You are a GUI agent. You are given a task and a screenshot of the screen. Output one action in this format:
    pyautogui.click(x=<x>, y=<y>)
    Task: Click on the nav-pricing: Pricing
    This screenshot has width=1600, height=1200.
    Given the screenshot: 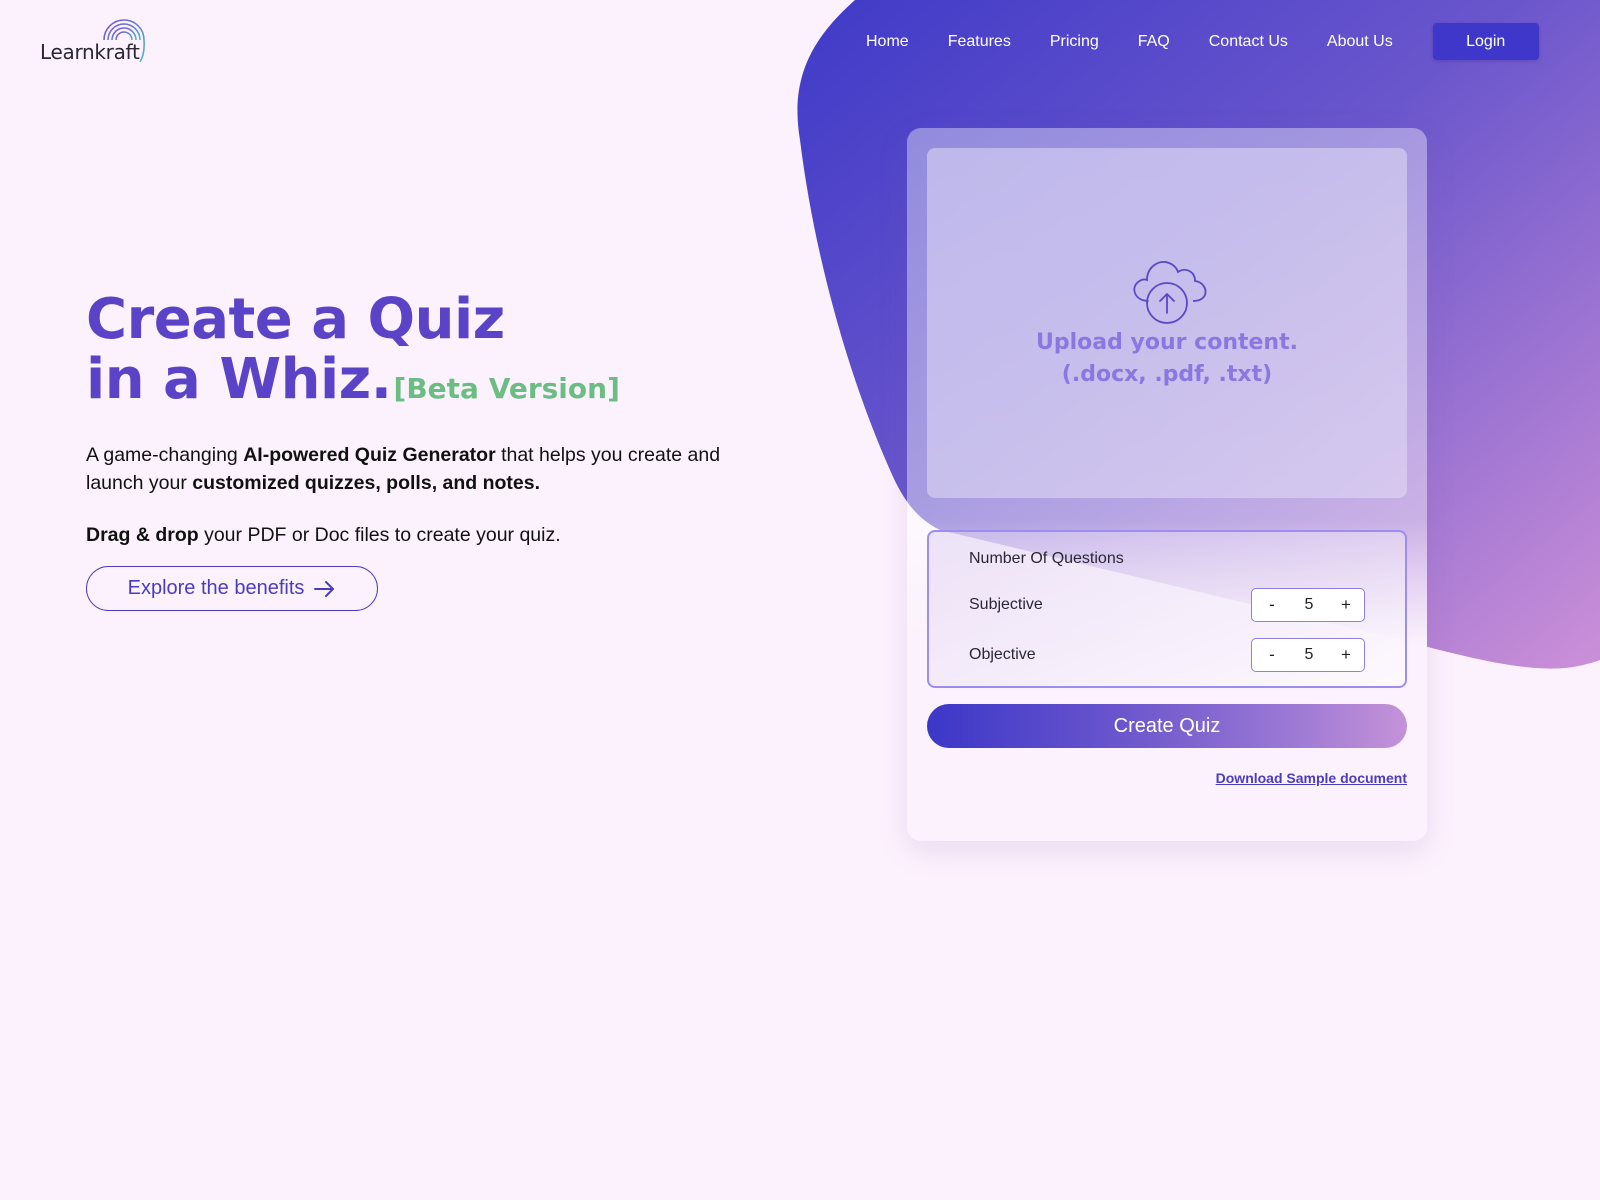 What is the action you would take?
    pyautogui.click(x=1074, y=42)
    